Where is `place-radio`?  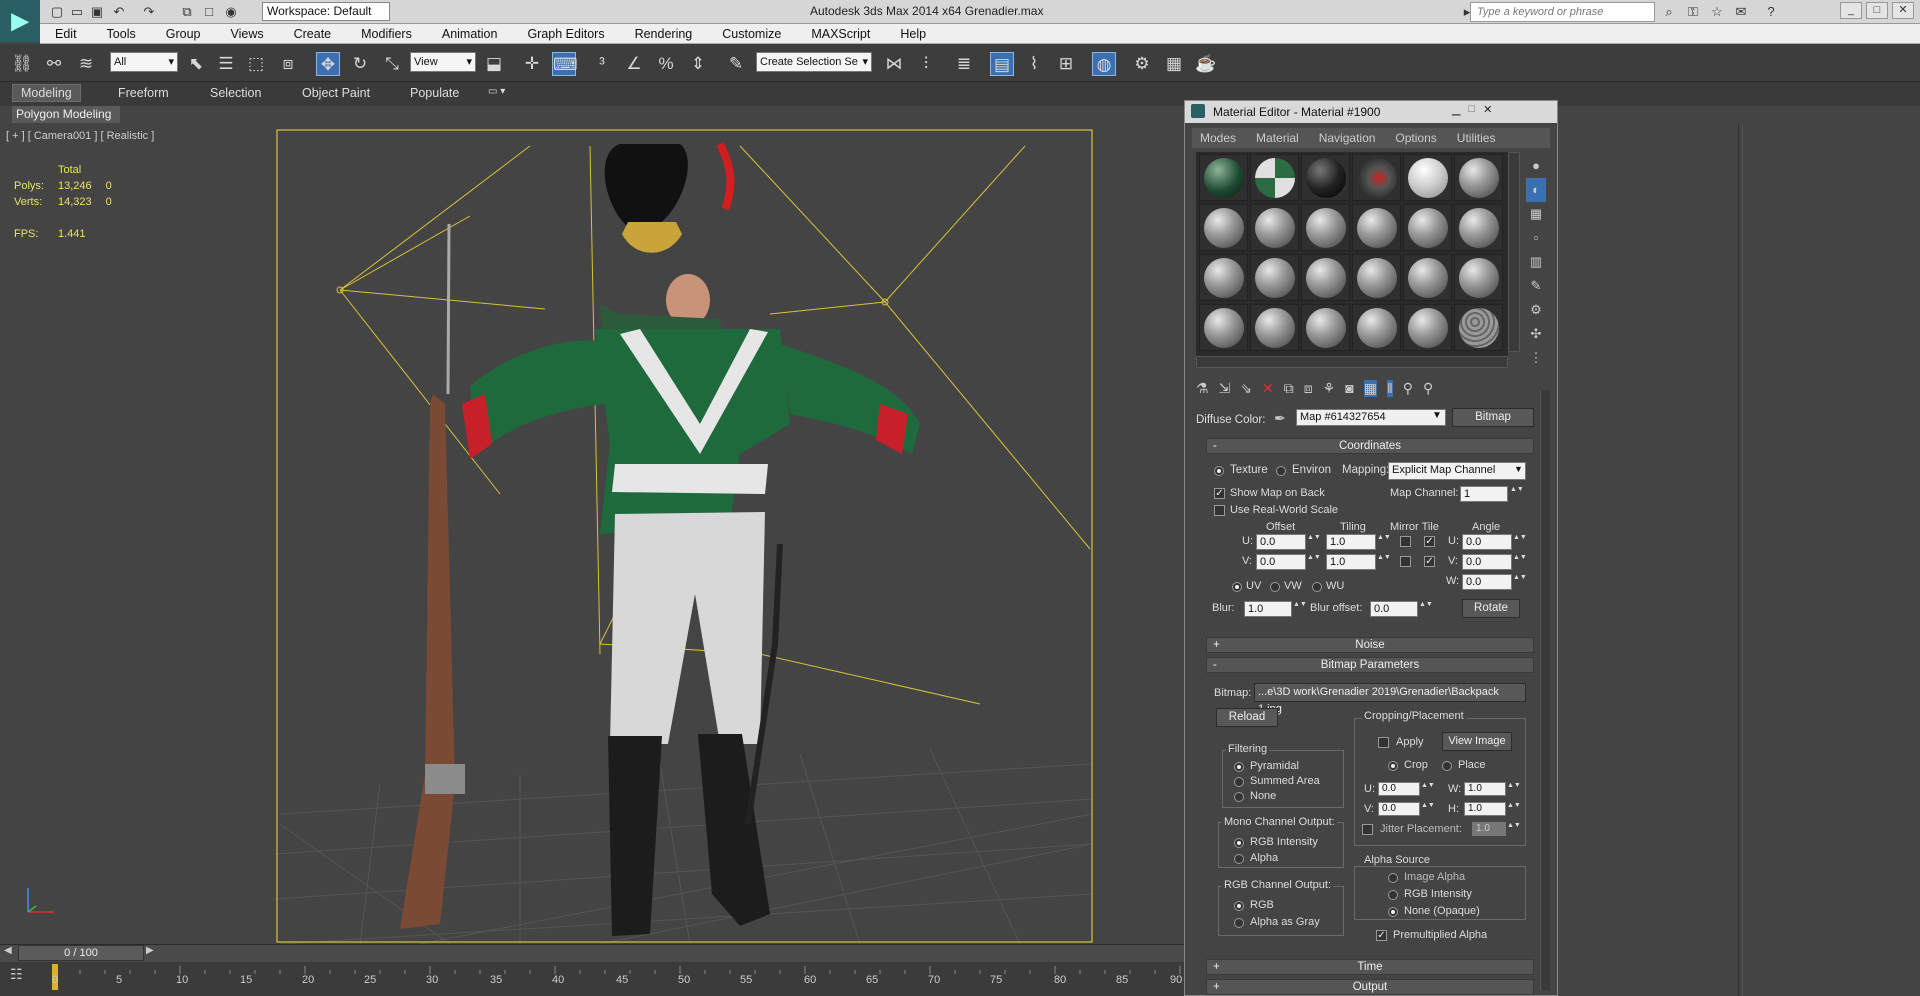 place-radio is located at coordinates (1447, 766).